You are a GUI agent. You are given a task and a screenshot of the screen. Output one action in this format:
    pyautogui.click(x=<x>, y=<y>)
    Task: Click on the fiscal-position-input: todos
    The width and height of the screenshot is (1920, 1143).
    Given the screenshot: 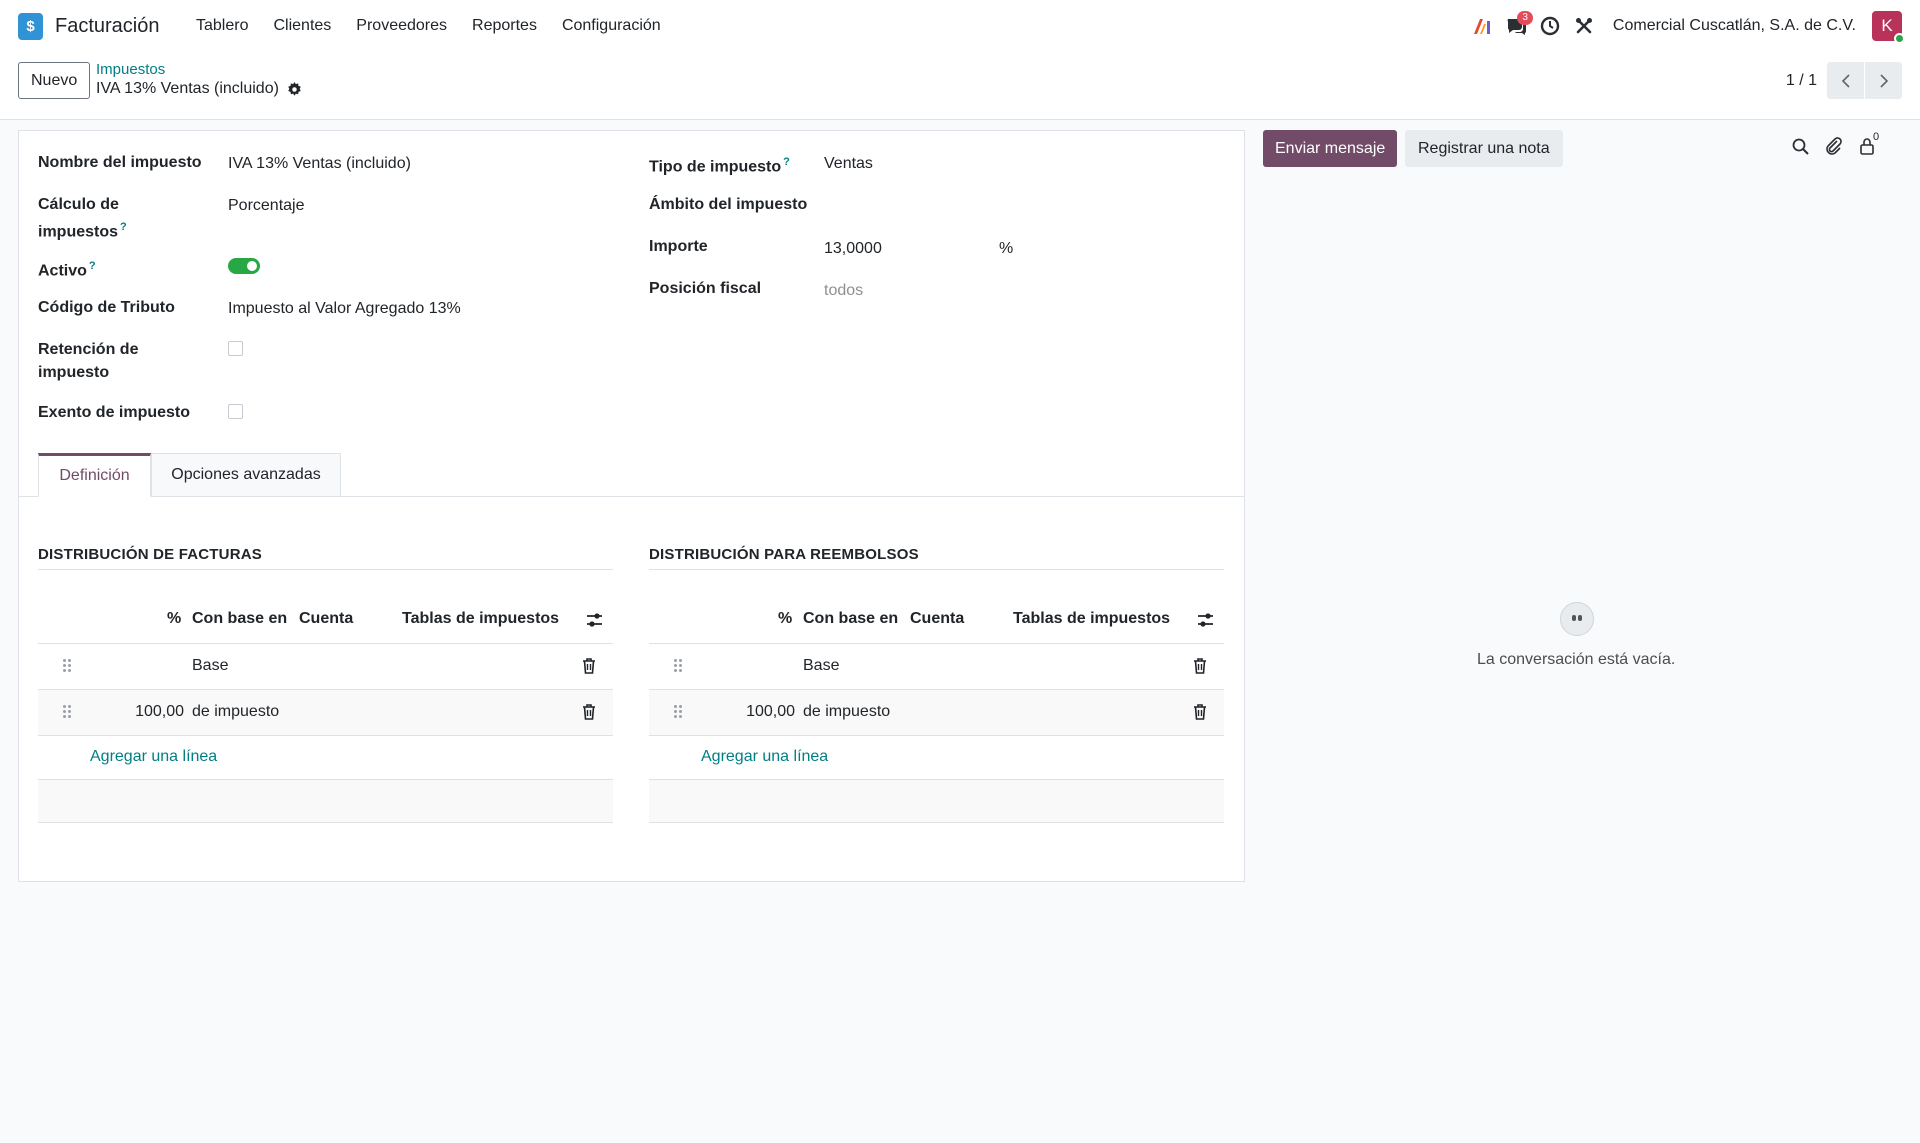 What is the action you would take?
    pyautogui.click(x=843, y=290)
    